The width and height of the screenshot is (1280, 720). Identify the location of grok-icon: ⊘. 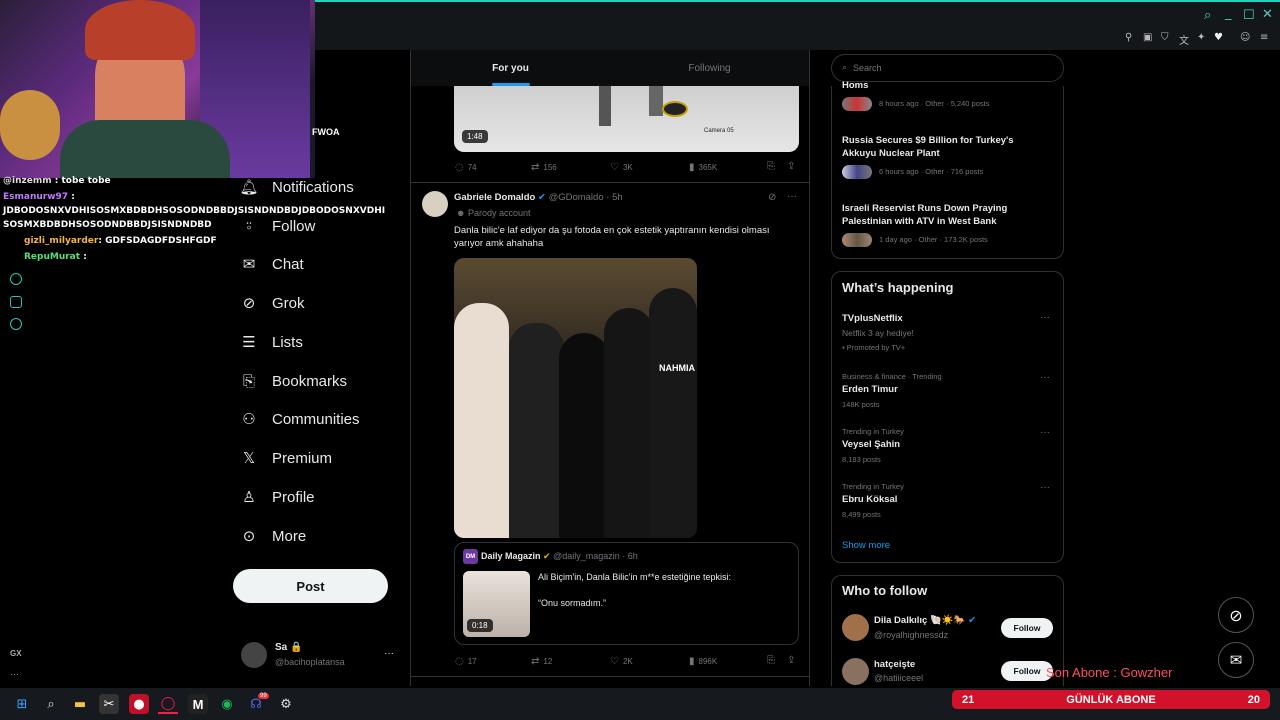
(772, 197).